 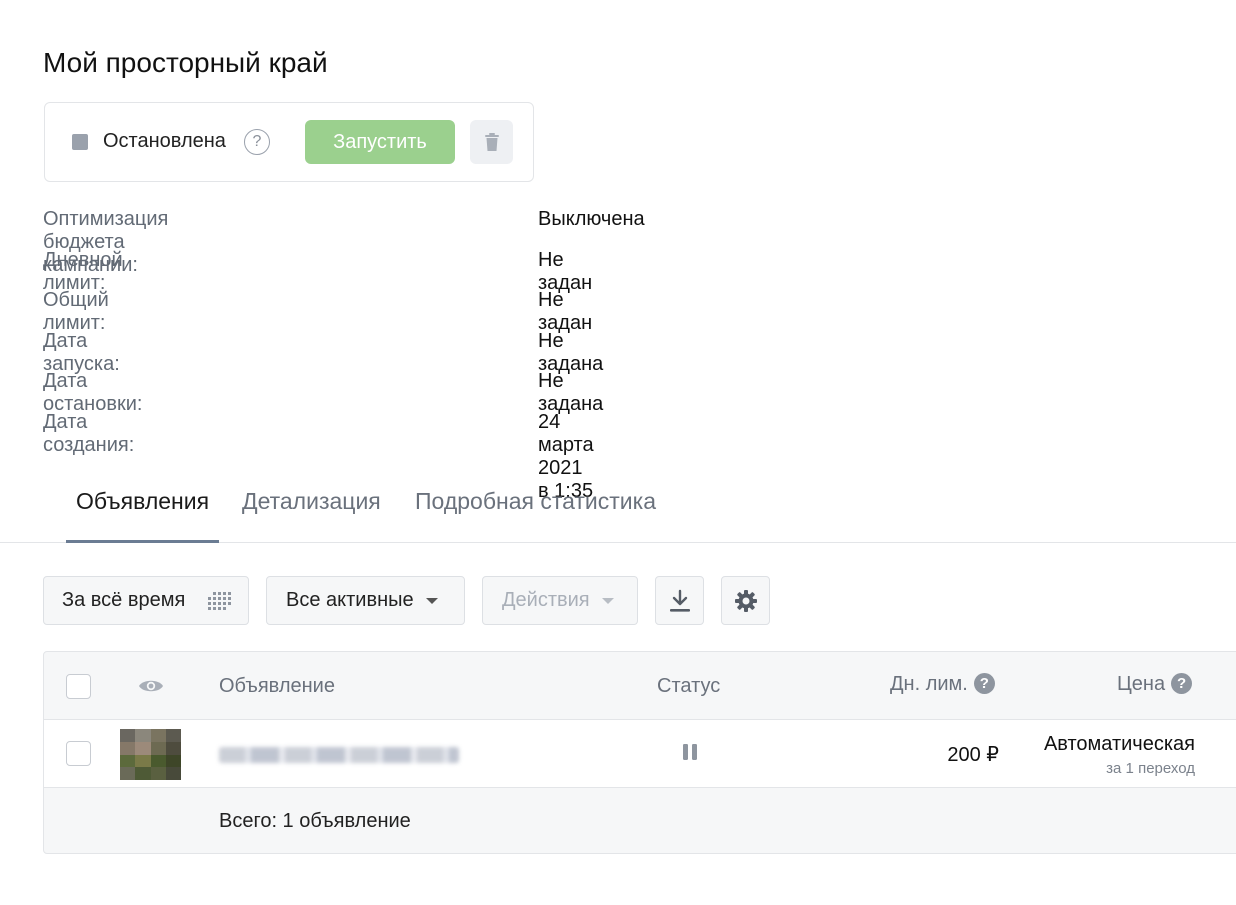 What do you see at coordinates (150, 754) in the screenshot?
I see `ad-thumbnail` at bounding box center [150, 754].